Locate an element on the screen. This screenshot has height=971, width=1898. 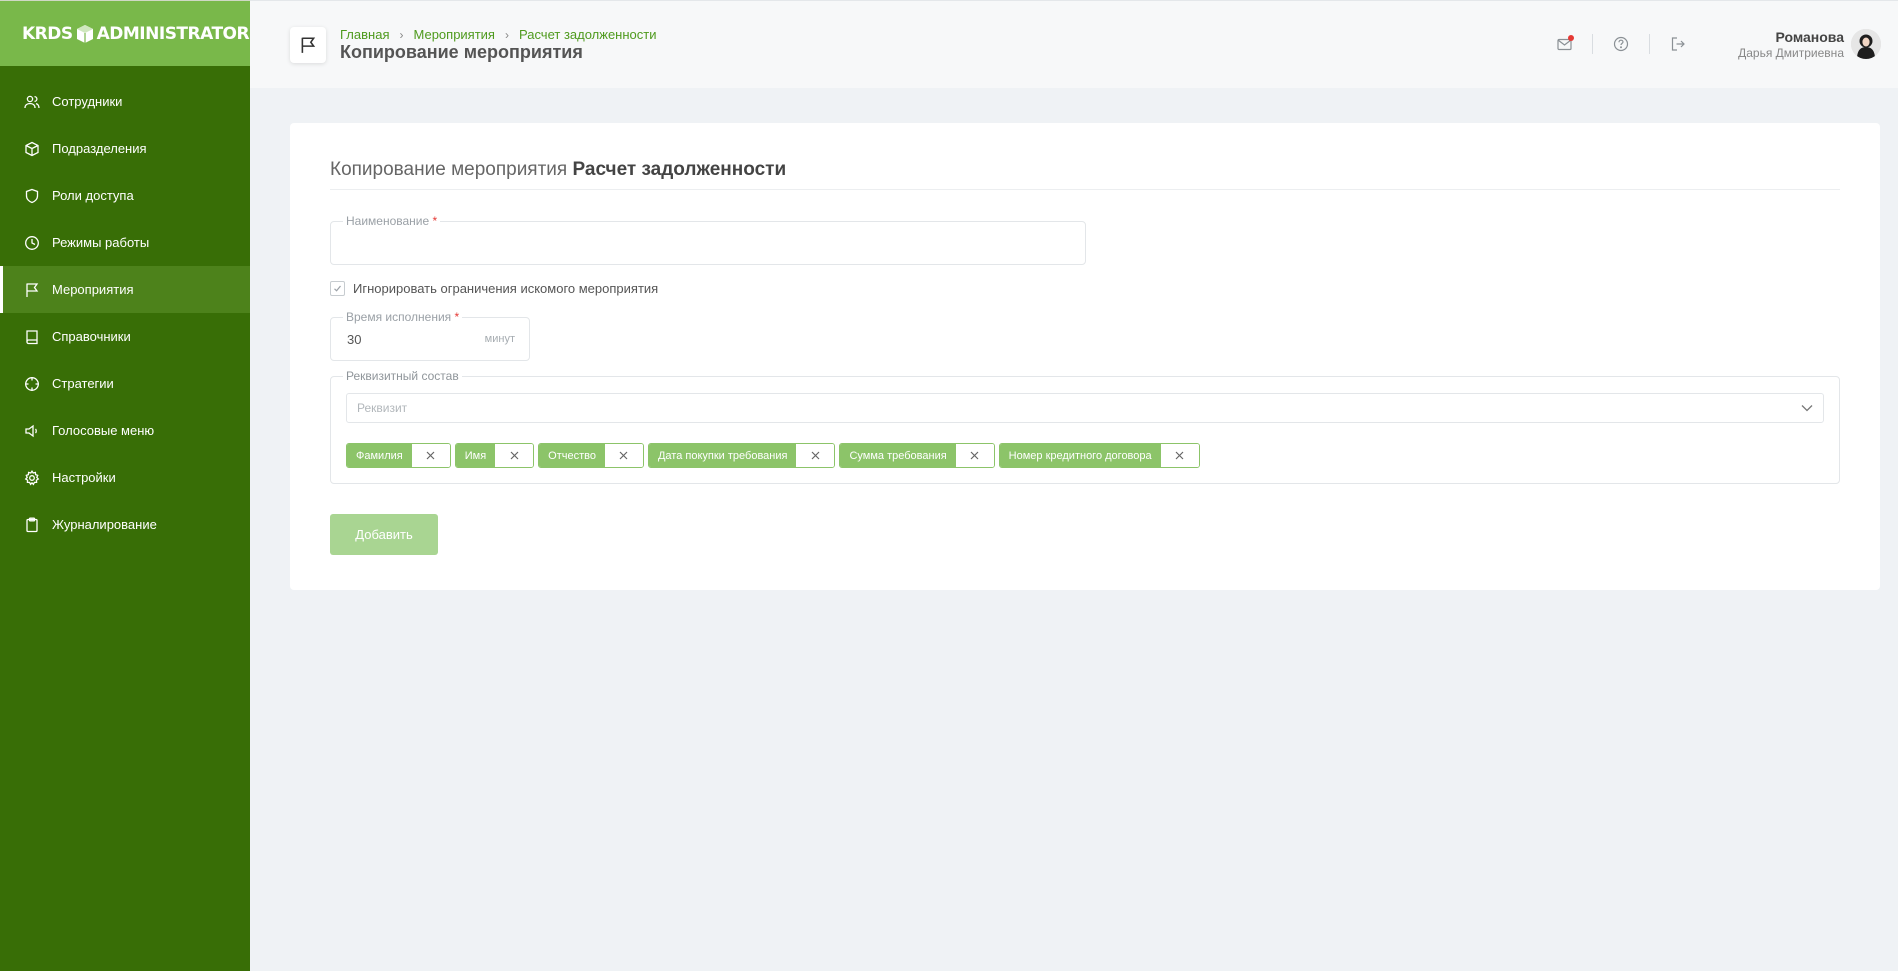
duration-field: Время исполнения * минут is located at coordinates (430, 335).